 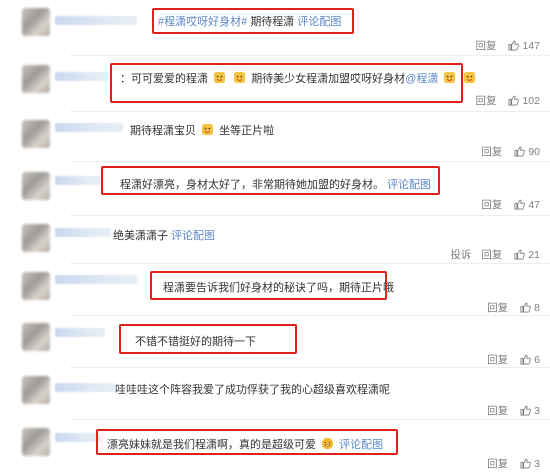 I want to click on comment-row: 不错不错挺好的期待一下 回复 6, so click(x=275, y=342).